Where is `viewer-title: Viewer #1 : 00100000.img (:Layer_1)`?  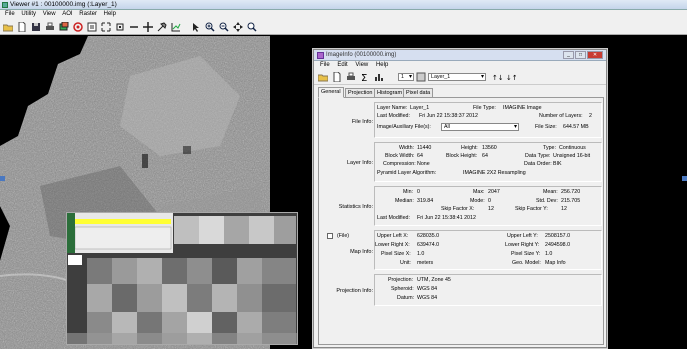 viewer-title: Viewer #1 : 00100000.img (:Layer_1) is located at coordinates (63, 4).